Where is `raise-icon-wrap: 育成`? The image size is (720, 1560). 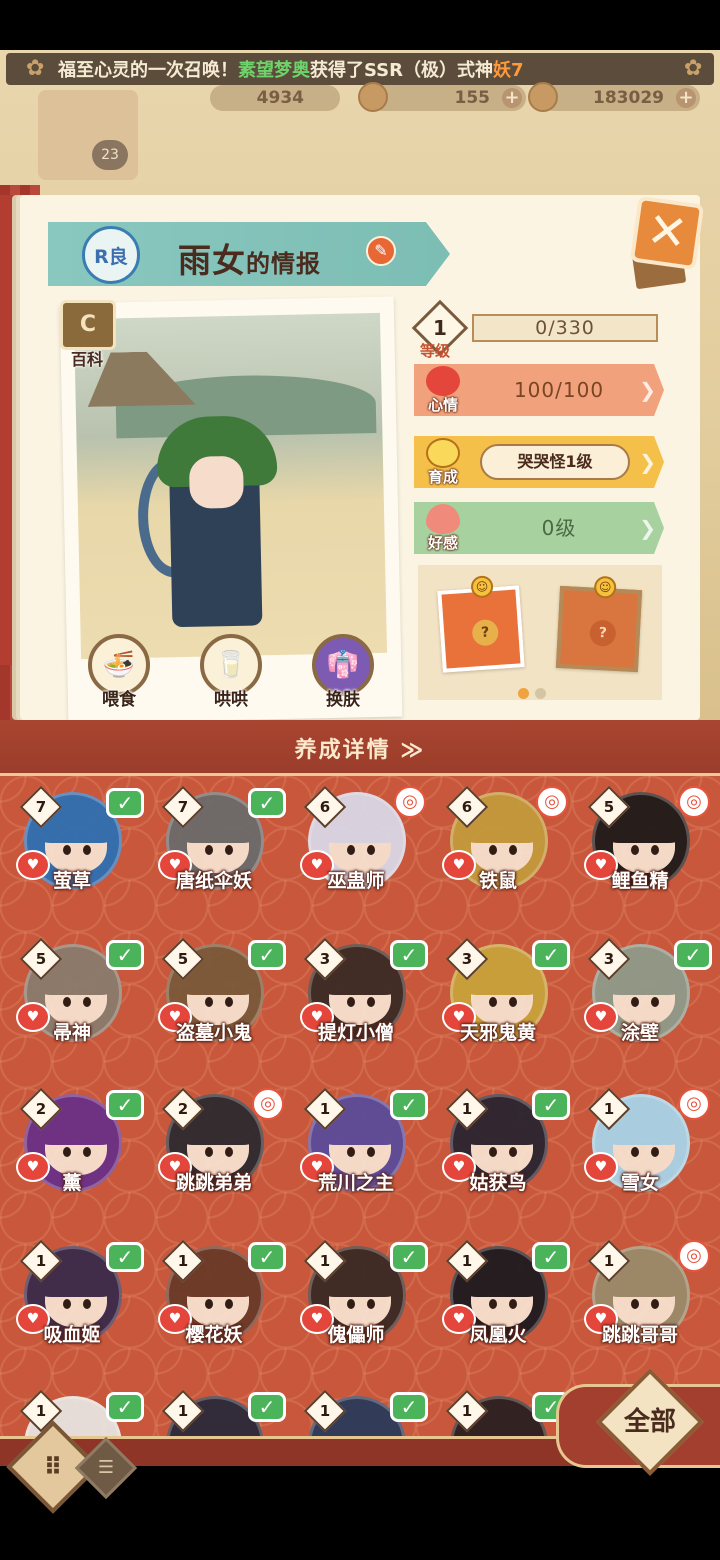
raise-icon-wrap: 育成 is located at coordinates (443, 462).